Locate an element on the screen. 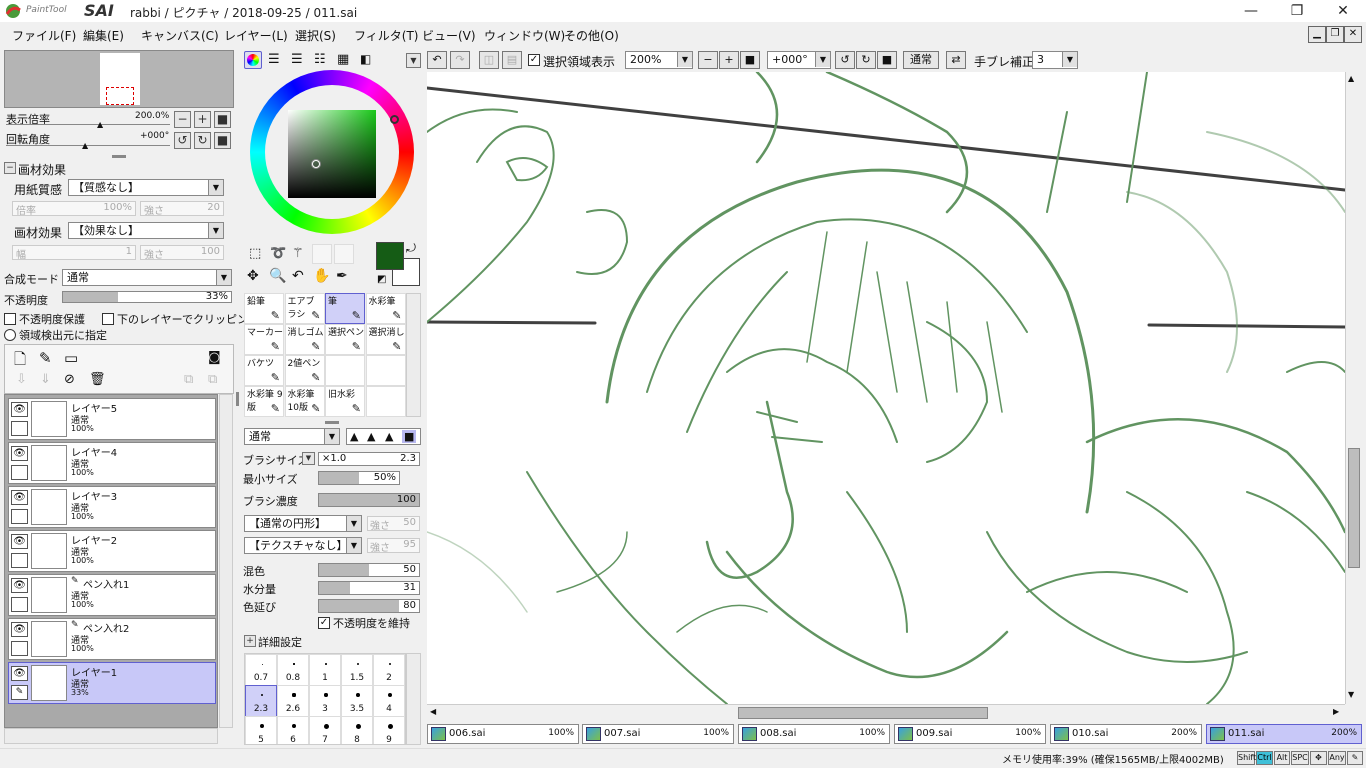 The image size is (1366, 768). tool-slot: バケツ ✎ is located at coordinates (264, 370).